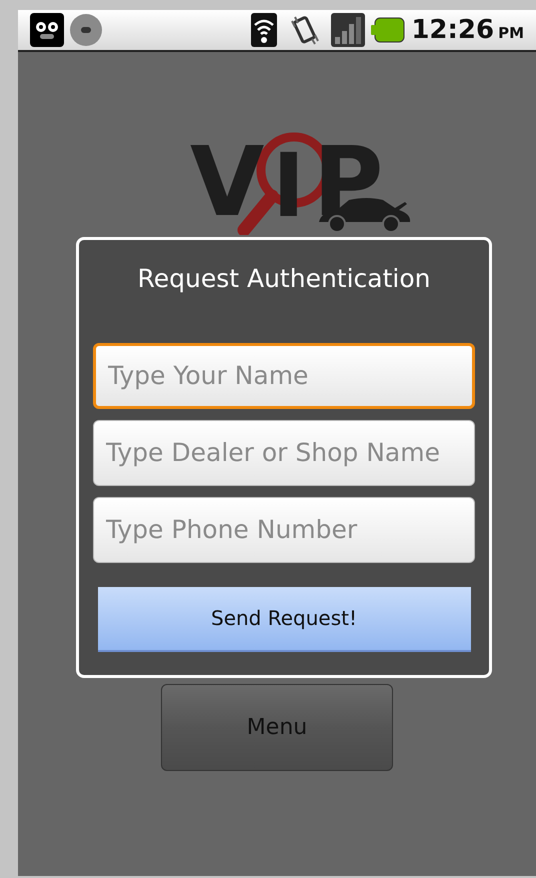 Image resolution: width=536 pixels, height=878 pixels. Describe the element at coordinates (284, 453) in the screenshot. I see `input-field: Type Dealer or Shop Name` at that location.